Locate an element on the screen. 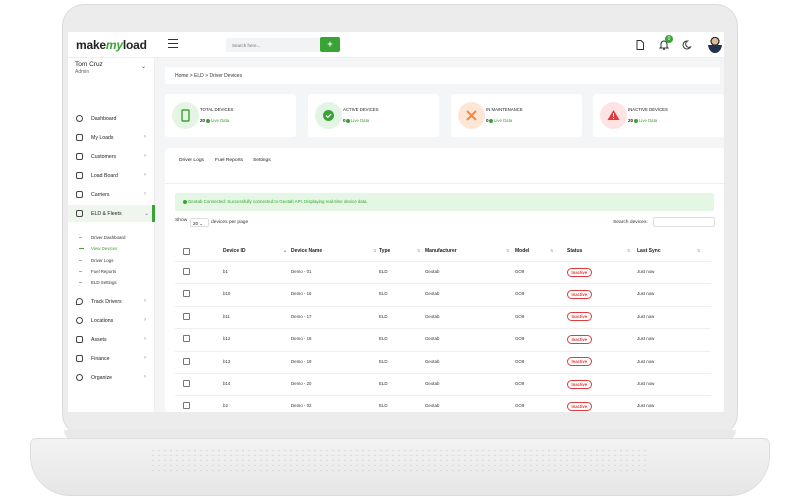 The image size is (800, 500). sidebar-item-assets: Assets › is located at coordinates (111, 339).